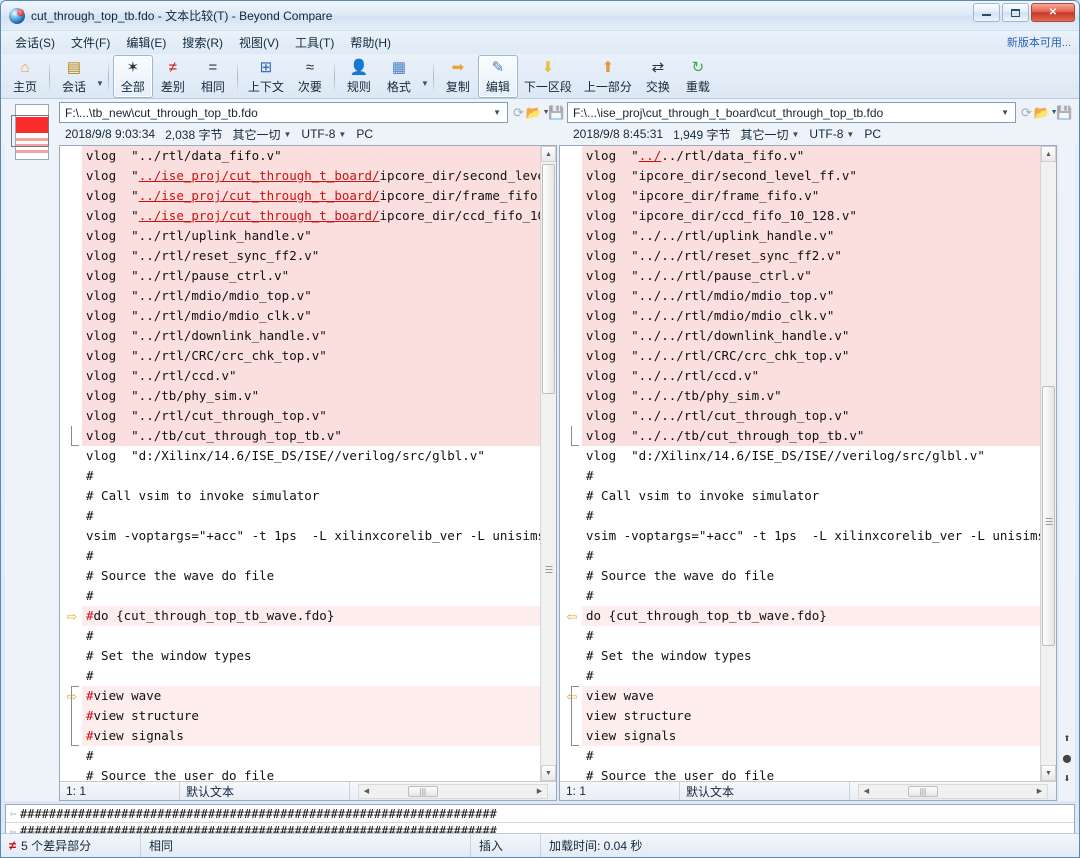 This screenshot has width=1080, height=858. Describe the element at coordinates (769, 134) in the screenshot. I see `right-rules-selector: 其它一切 ▼` at that location.